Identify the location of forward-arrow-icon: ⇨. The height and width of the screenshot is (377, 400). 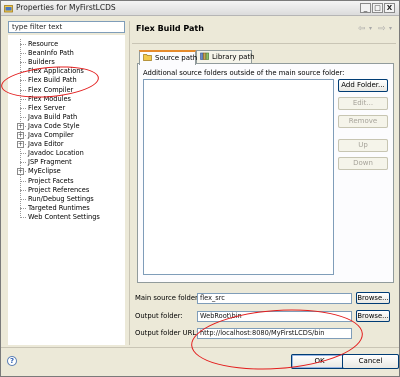
(382, 29).